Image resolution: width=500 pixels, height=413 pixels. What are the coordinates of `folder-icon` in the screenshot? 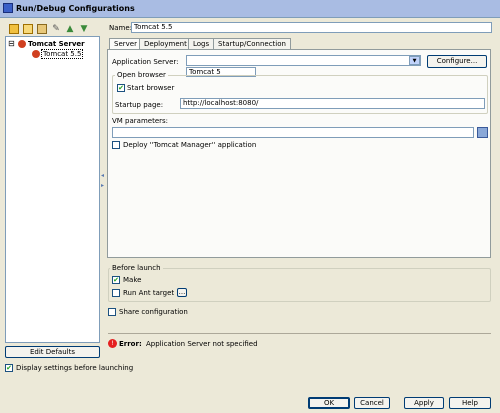 It's located at (42, 29).